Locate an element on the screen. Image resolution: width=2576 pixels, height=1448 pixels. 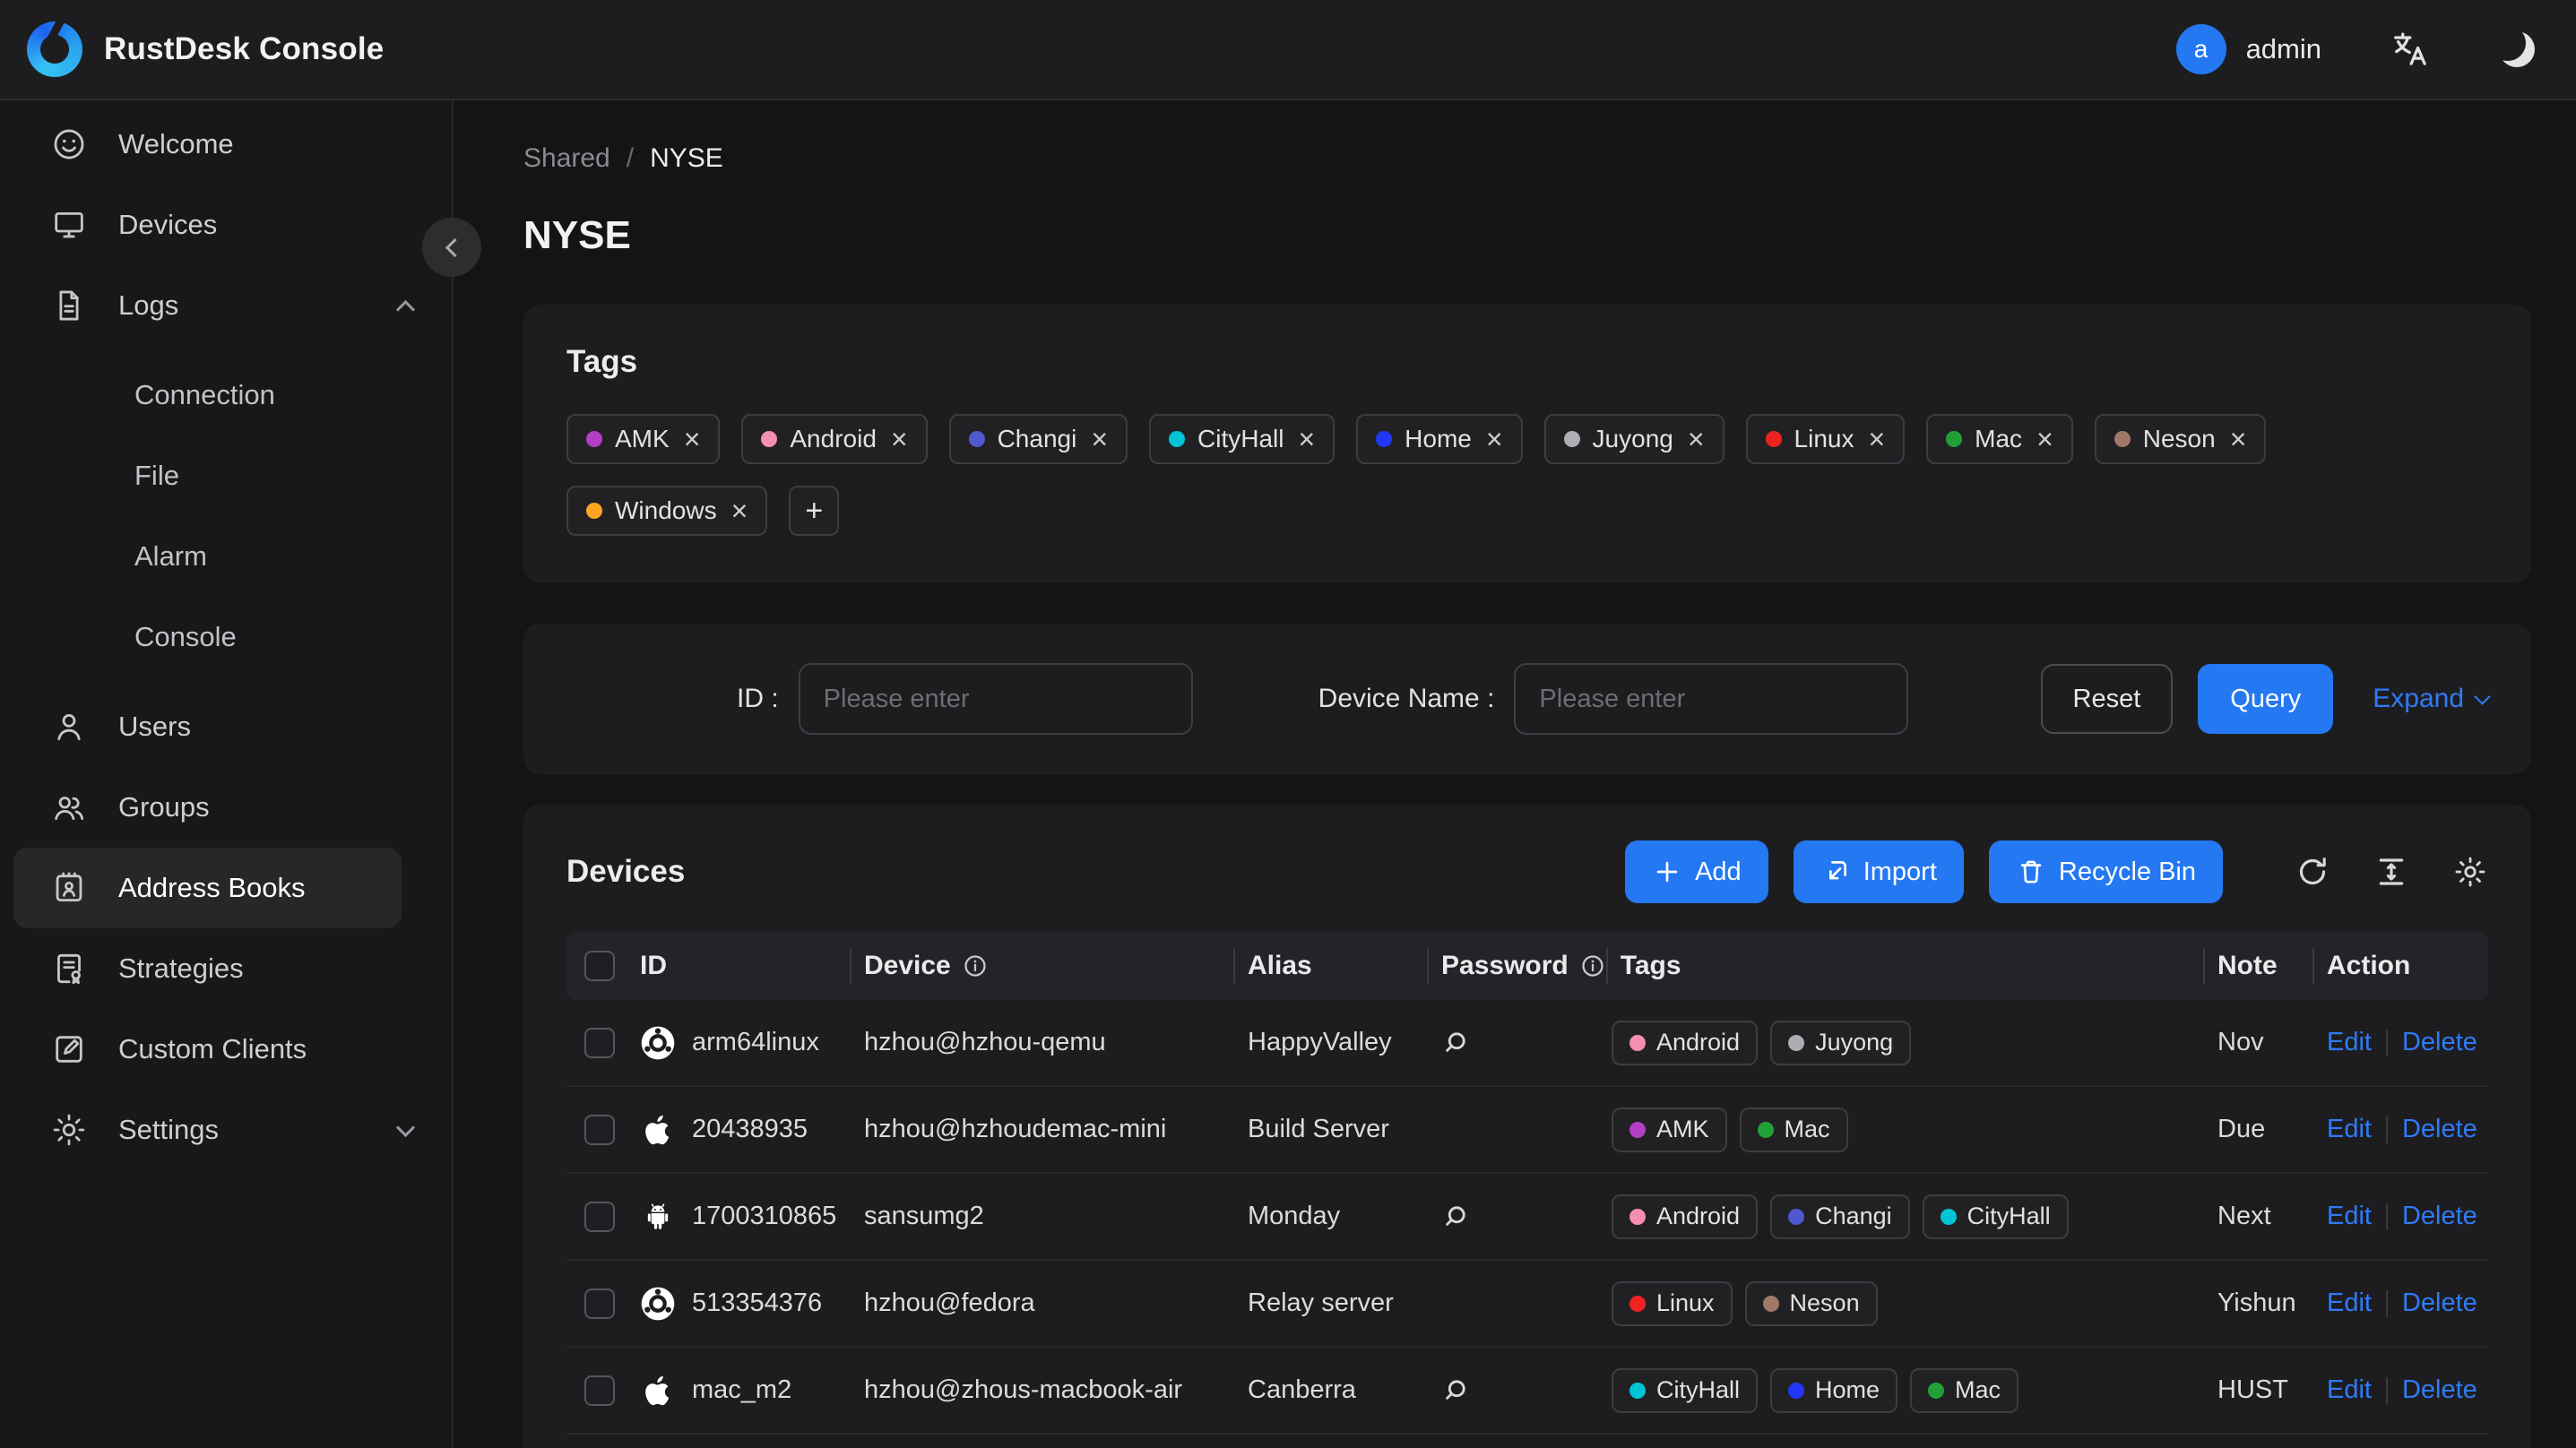
language-translate-icon is located at coordinates (2410, 50).